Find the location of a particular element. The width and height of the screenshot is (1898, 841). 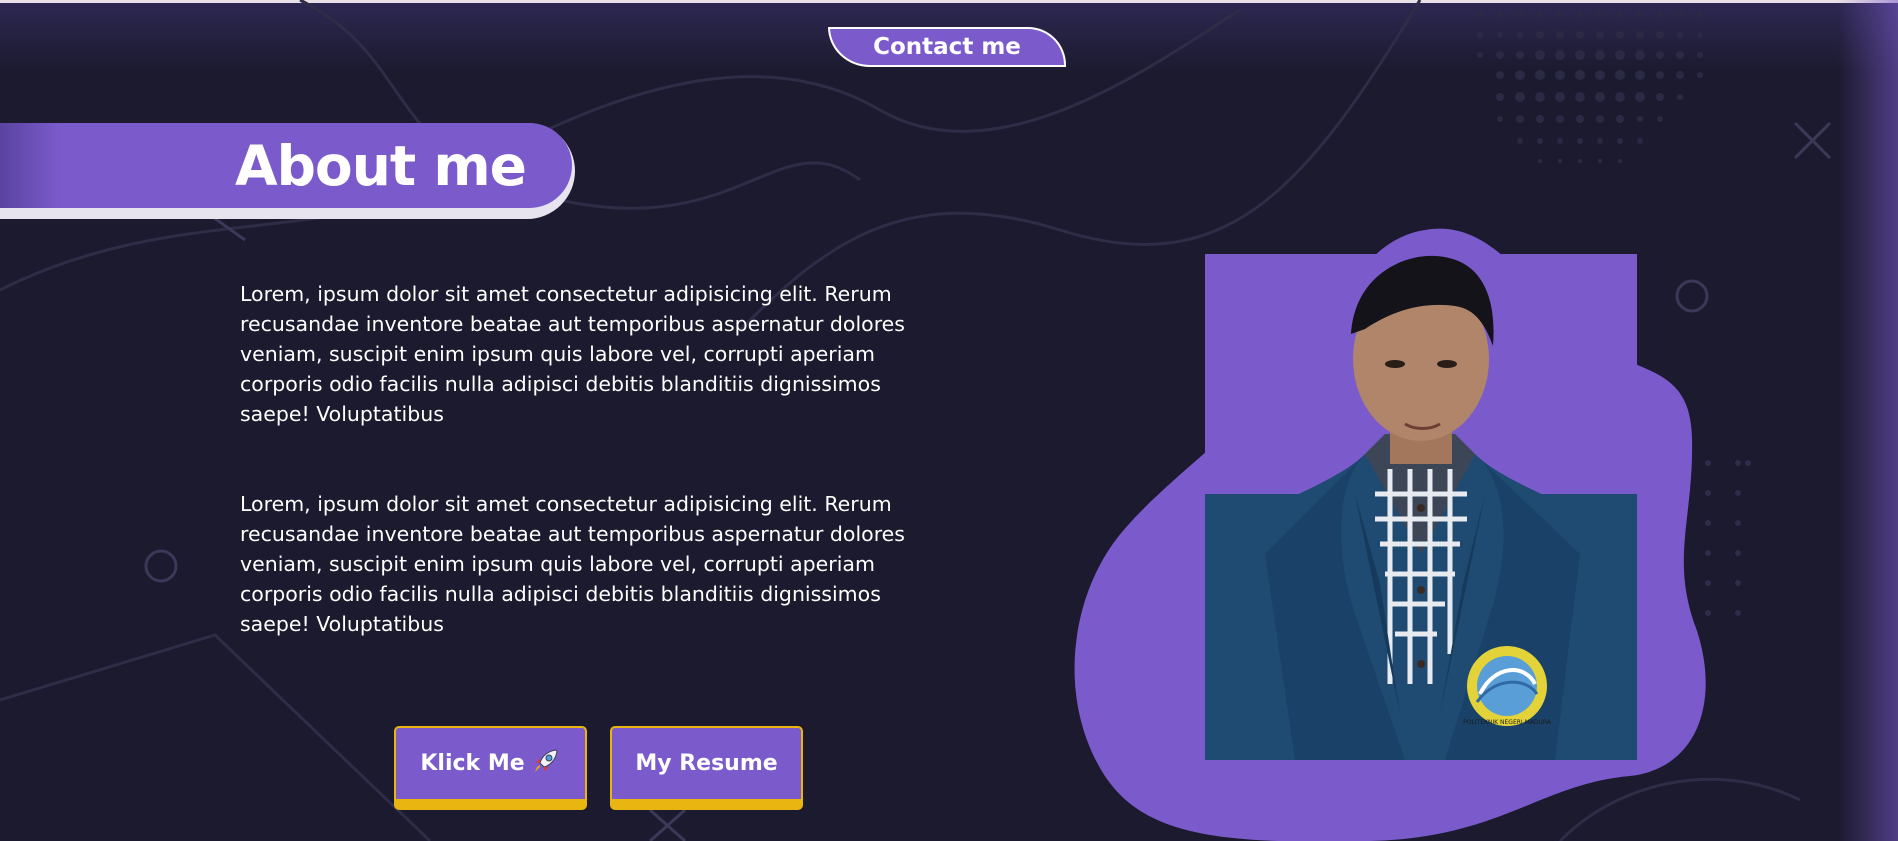

contact-me-button: Contact me is located at coordinates (947, 47).